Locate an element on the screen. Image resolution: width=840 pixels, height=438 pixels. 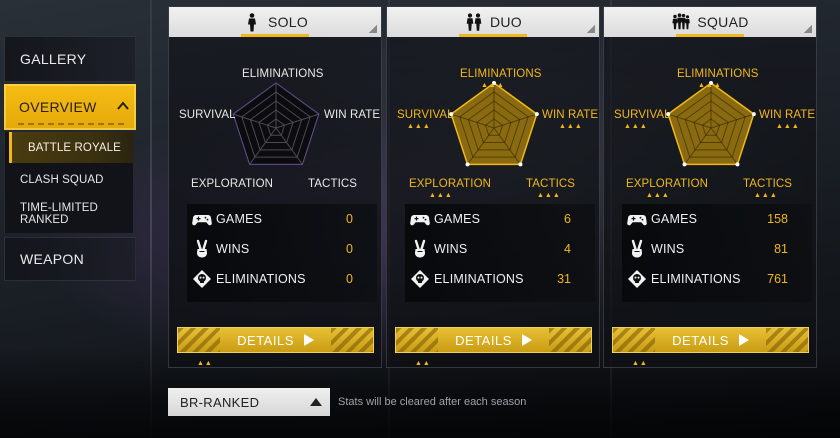
sidebar-weapon-label: WEAPON is located at coordinates (52, 259).